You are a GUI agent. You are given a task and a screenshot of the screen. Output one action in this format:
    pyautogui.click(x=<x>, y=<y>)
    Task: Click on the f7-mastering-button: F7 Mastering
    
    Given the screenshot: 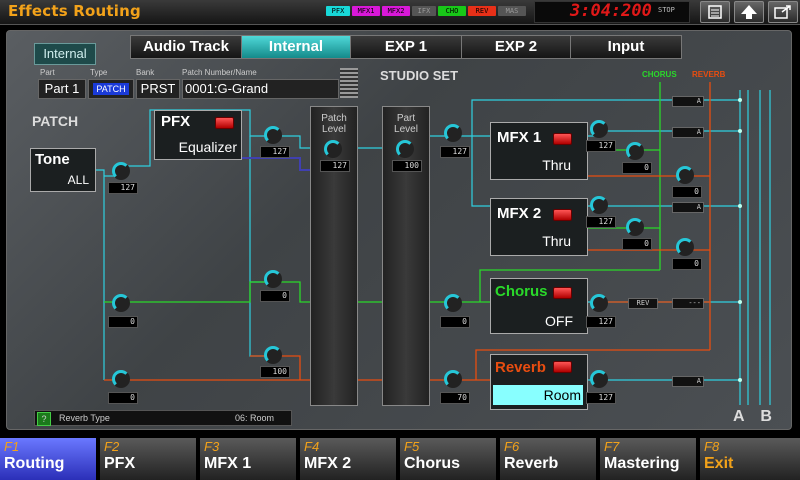 What is the action you would take?
    pyautogui.click(x=648, y=459)
    